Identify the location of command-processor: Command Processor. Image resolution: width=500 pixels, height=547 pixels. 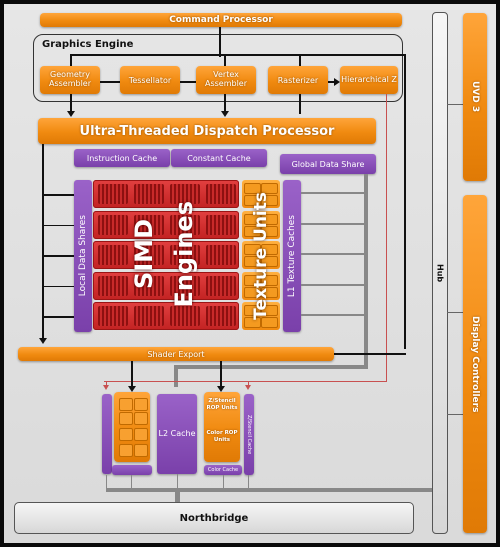
(221, 20).